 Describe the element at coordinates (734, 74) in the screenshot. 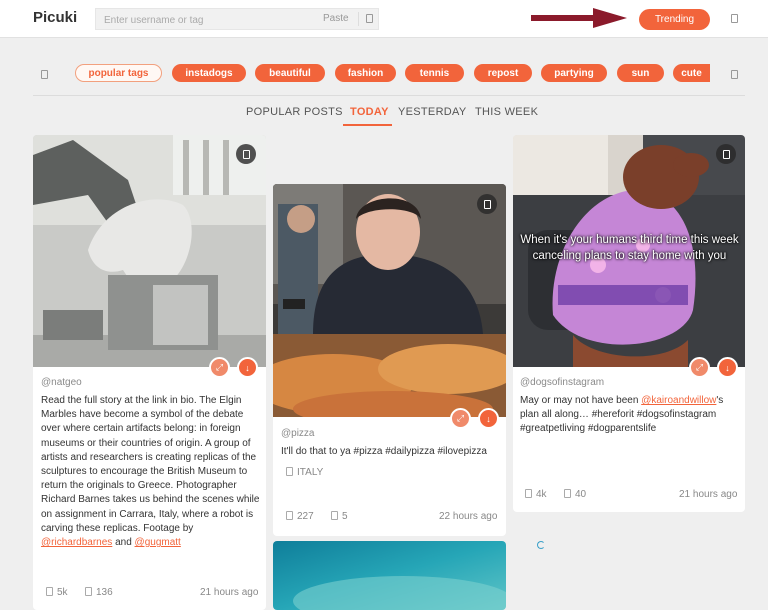

I see `scroll-right-icon` at that location.